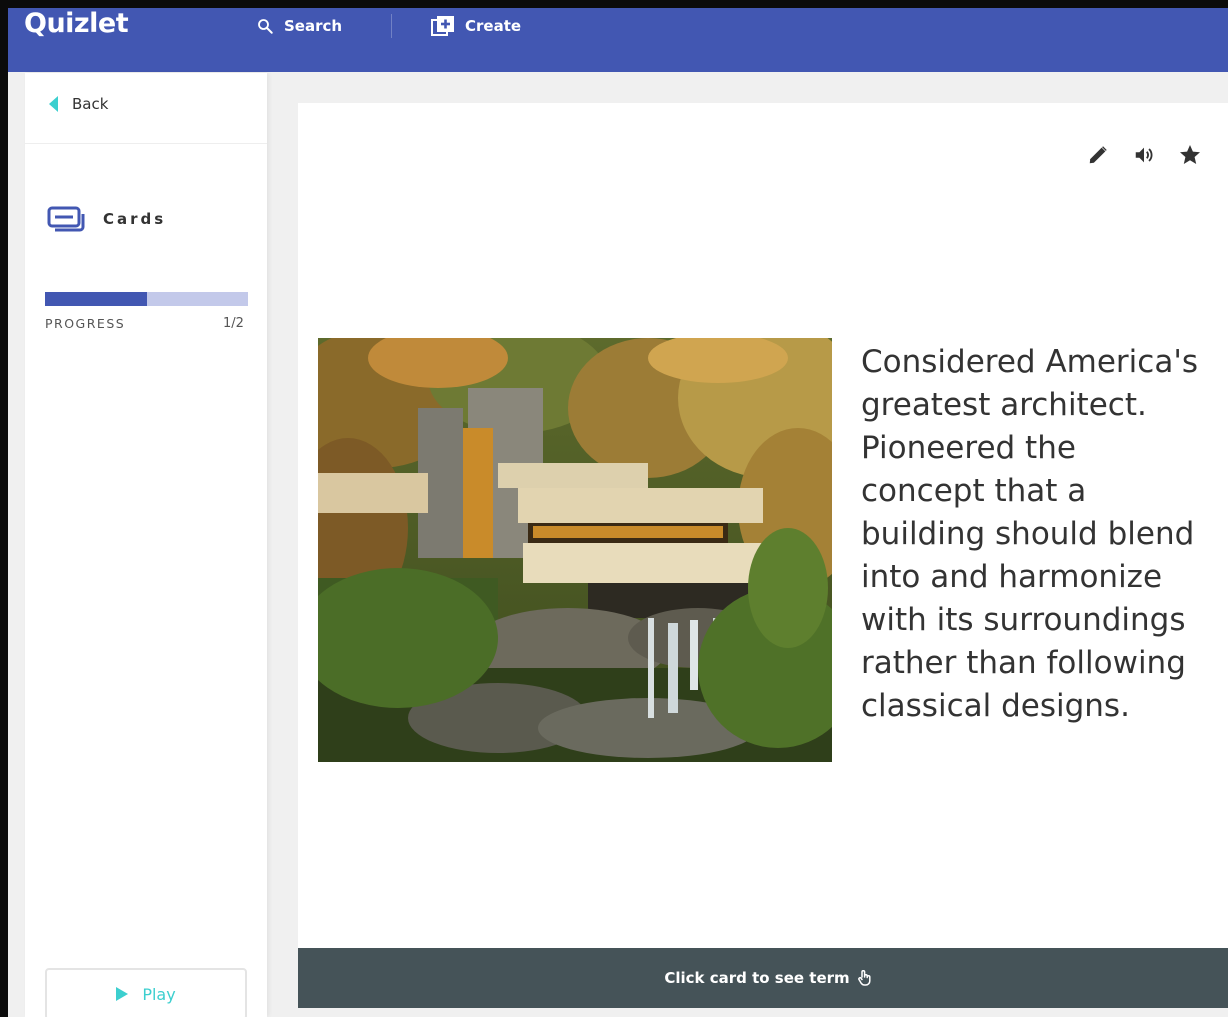 This screenshot has height=1017, width=1228. I want to click on progress-label: PROGRESS, so click(85, 323).